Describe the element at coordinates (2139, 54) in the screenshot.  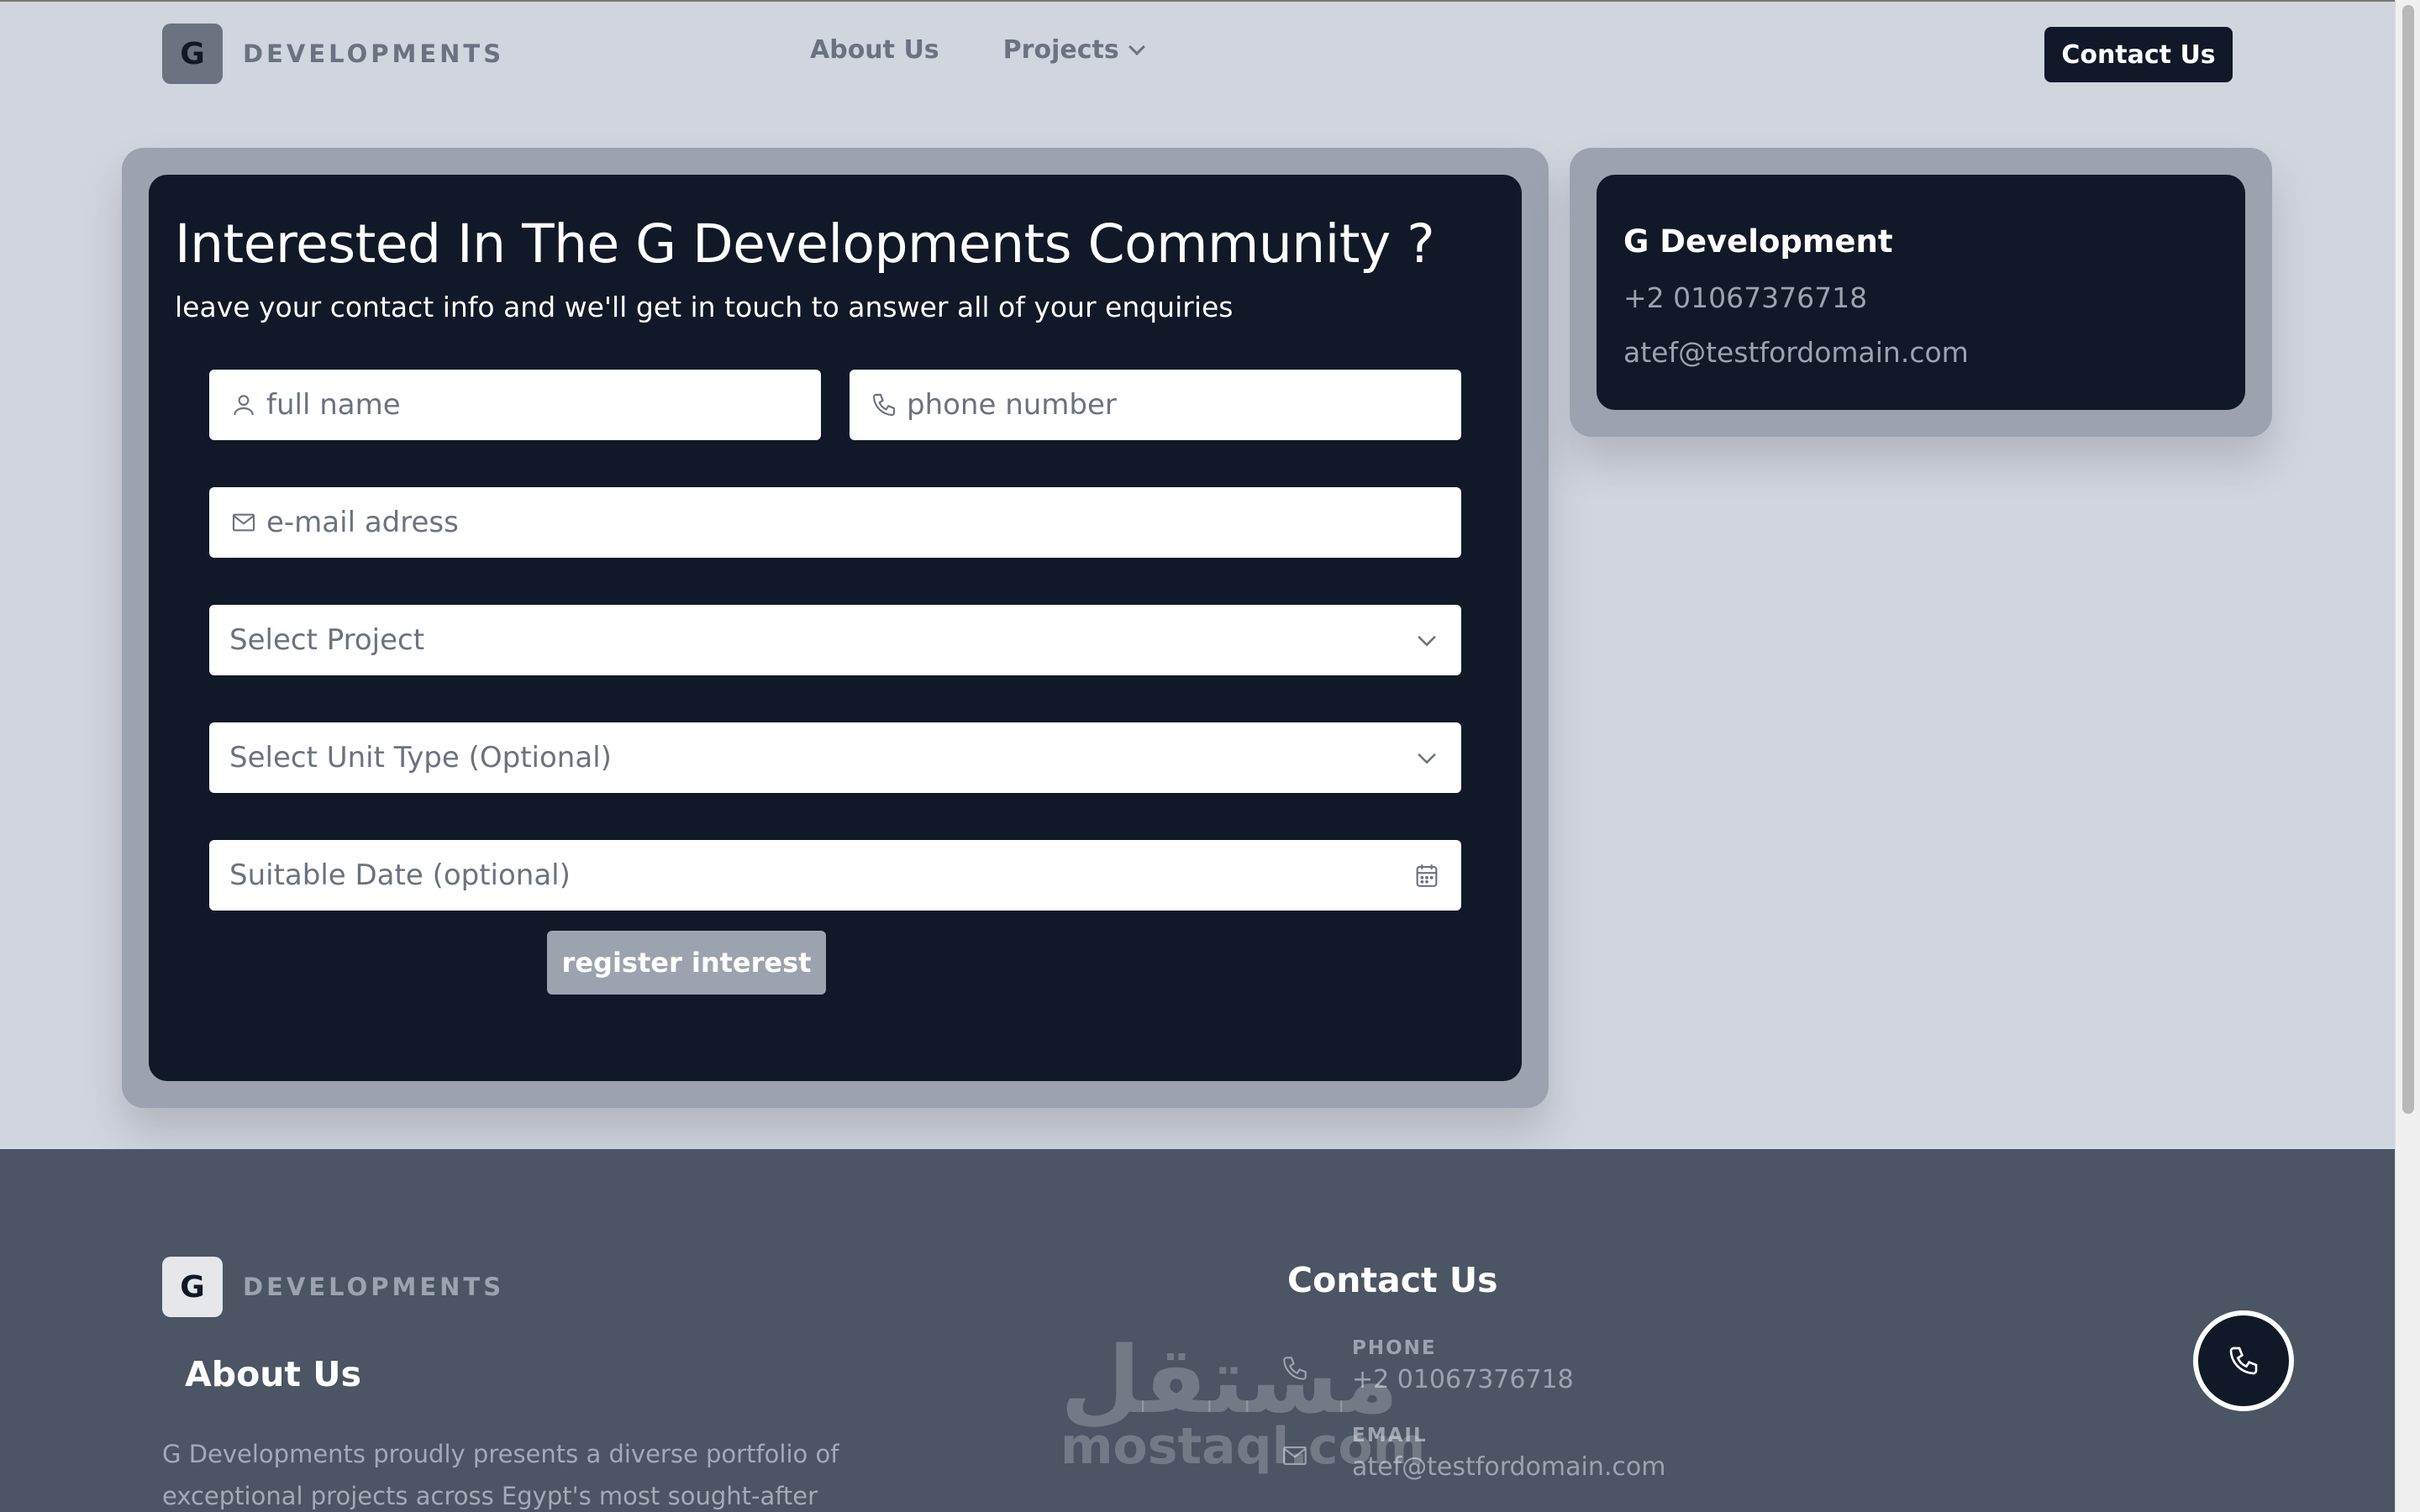
I see `contact-us-button: Contact Us` at that location.